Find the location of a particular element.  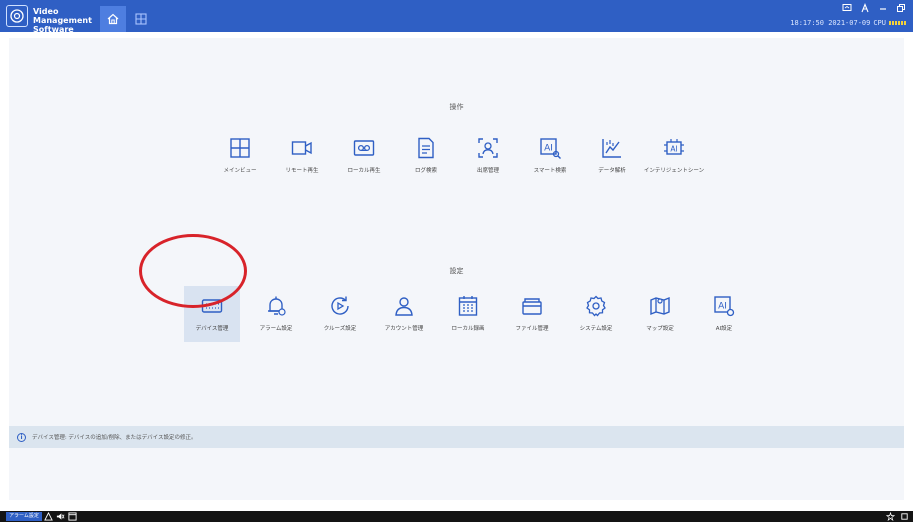

data-analysis-icon is located at coordinates (611, 148).